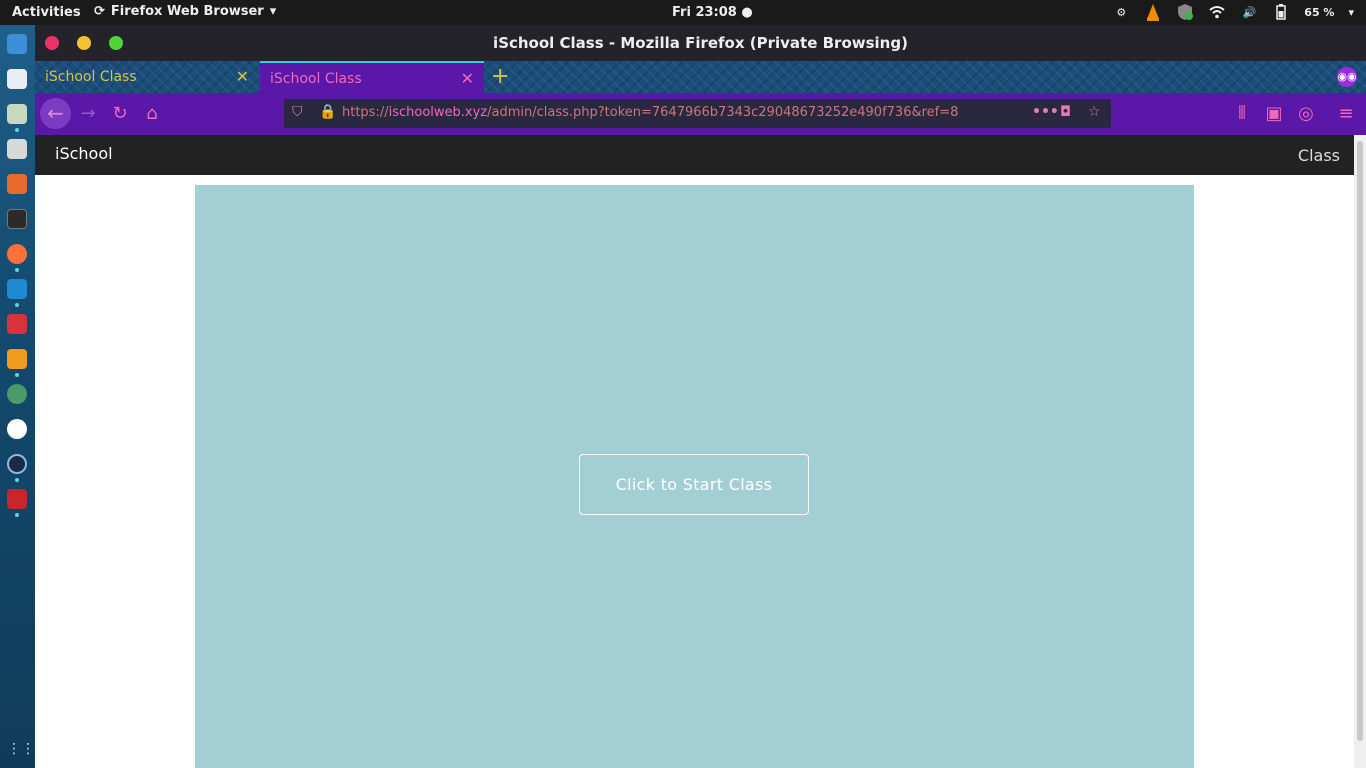 The image size is (1366, 768). I want to click on bookmark-star-icon: ☆, so click(1094, 112).